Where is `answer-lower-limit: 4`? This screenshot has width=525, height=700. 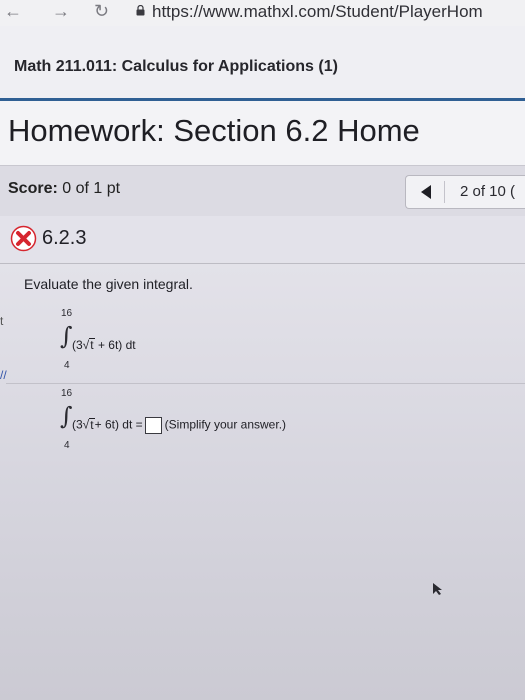
answer-lower-limit: 4 is located at coordinates (67, 445).